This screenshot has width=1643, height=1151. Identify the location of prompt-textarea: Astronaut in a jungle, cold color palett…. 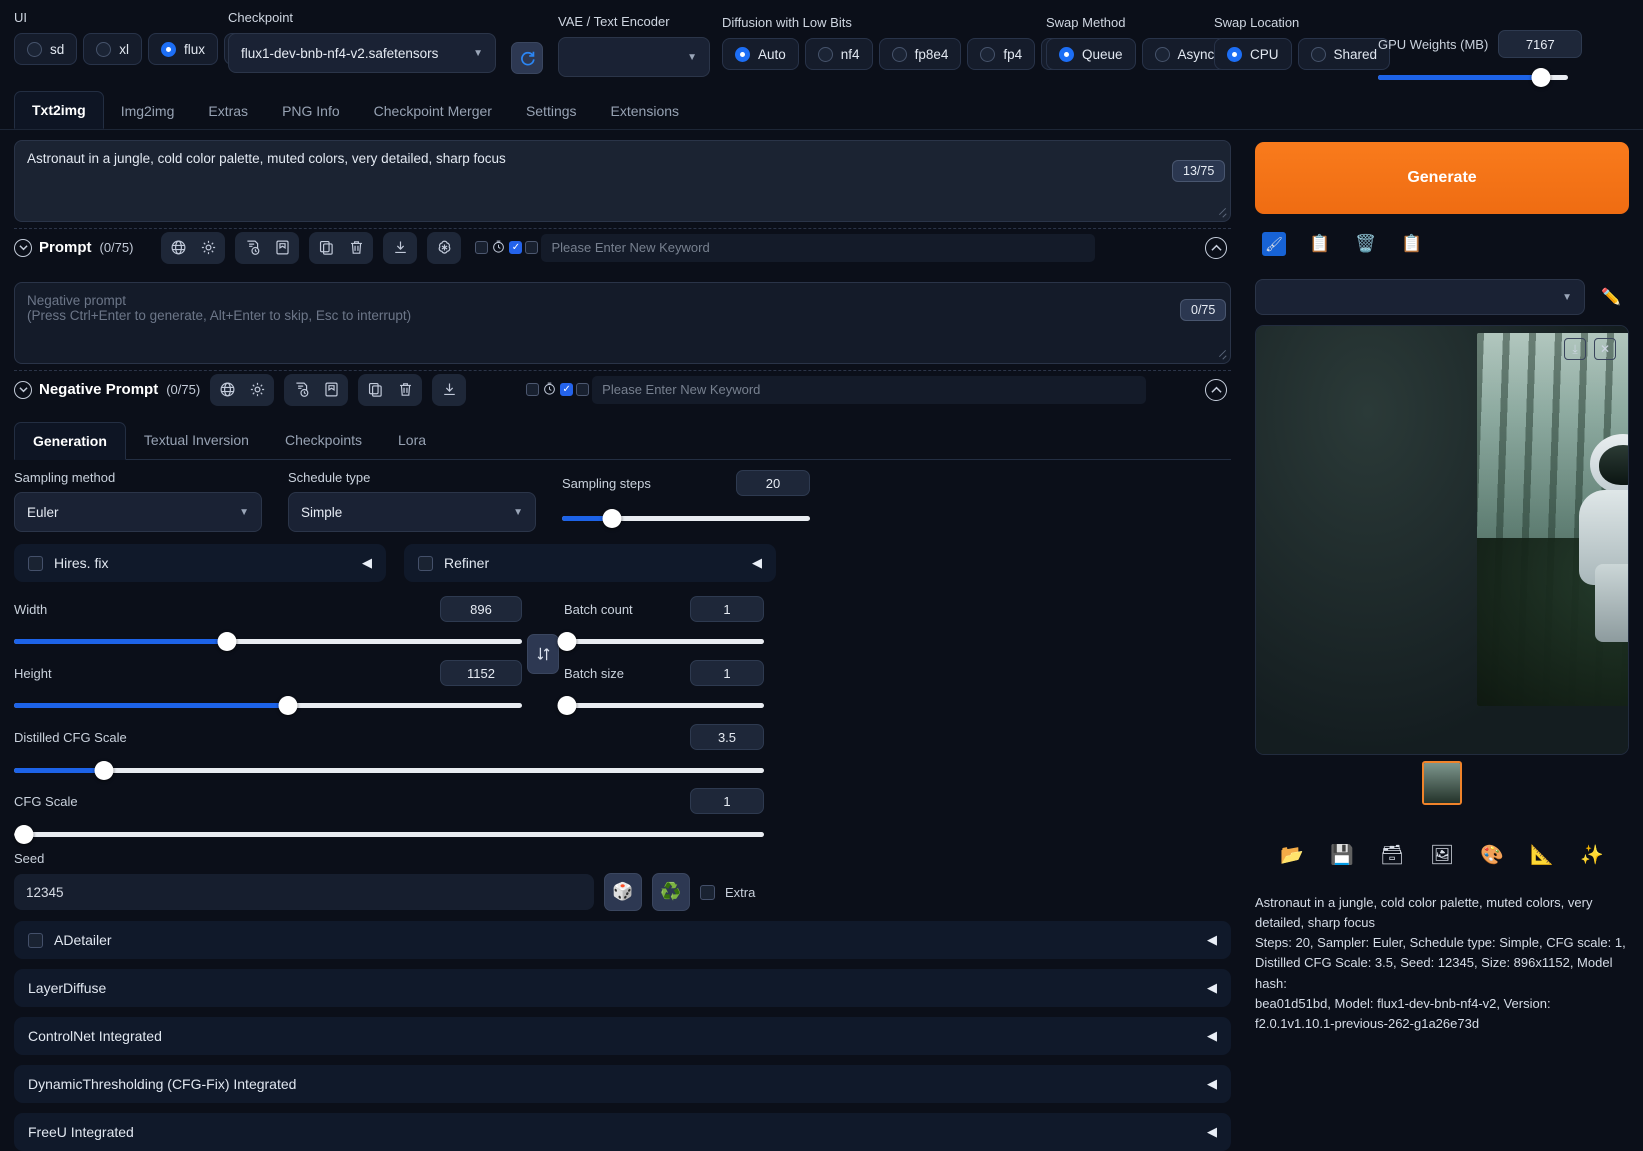
(622, 181).